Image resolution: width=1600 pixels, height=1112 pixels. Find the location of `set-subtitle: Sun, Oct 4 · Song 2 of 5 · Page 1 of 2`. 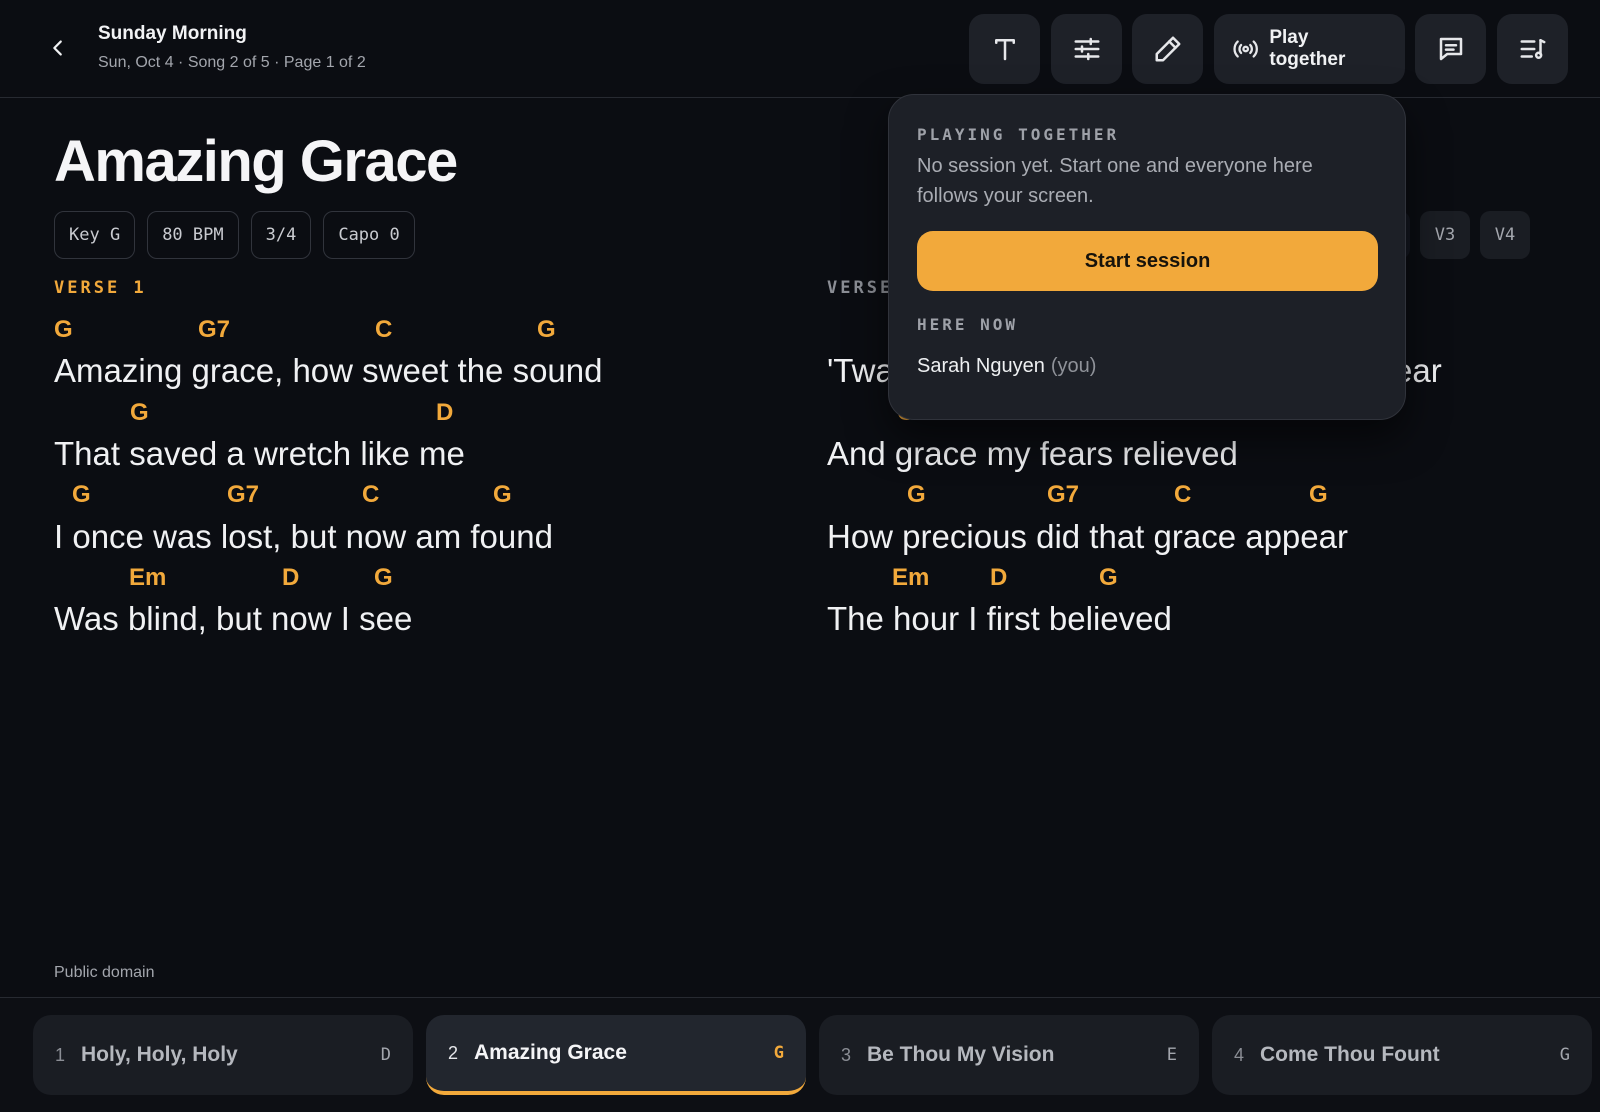

set-subtitle: Sun, Oct 4 · Song 2 of 5 · Page 1 of 2 is located at coordinates (232, 62).